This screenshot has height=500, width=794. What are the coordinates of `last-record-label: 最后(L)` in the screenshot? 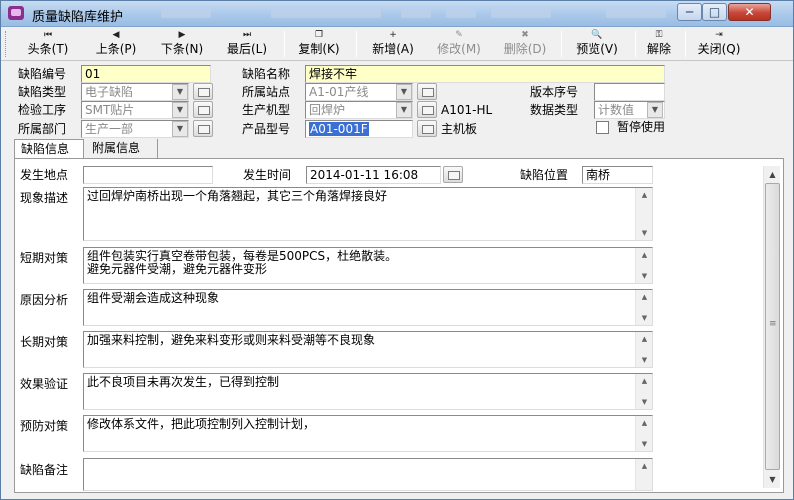 It's located at (247, 49).